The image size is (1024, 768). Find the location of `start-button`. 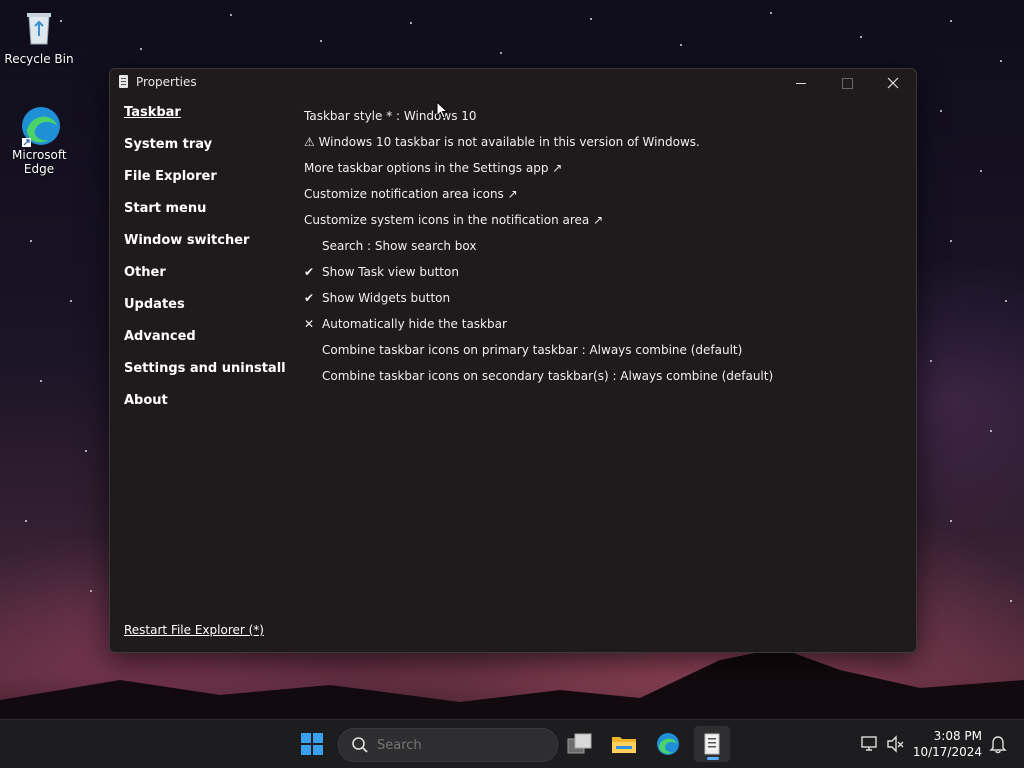

start-button is located at coordinates (312, 744).